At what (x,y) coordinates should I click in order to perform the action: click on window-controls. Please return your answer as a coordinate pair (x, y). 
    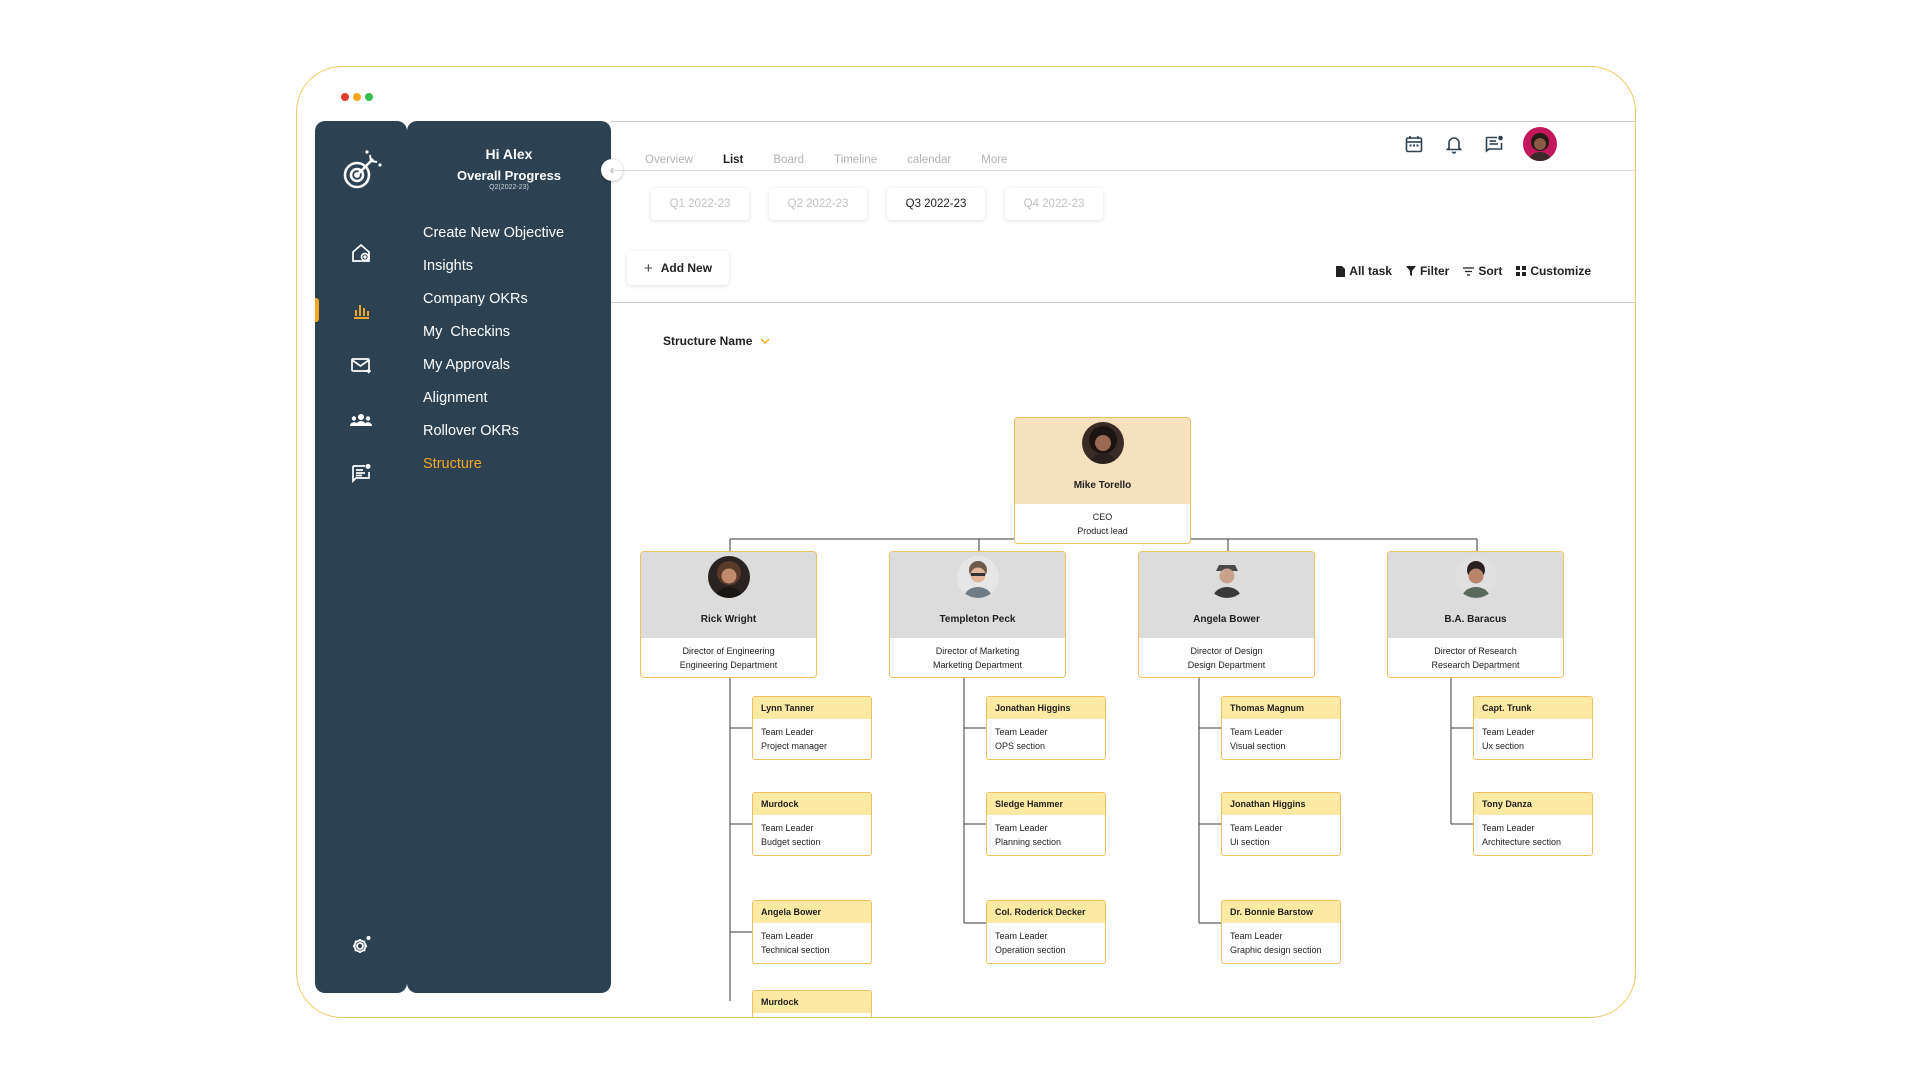
    Looking at the image, I should click on (357, 97).